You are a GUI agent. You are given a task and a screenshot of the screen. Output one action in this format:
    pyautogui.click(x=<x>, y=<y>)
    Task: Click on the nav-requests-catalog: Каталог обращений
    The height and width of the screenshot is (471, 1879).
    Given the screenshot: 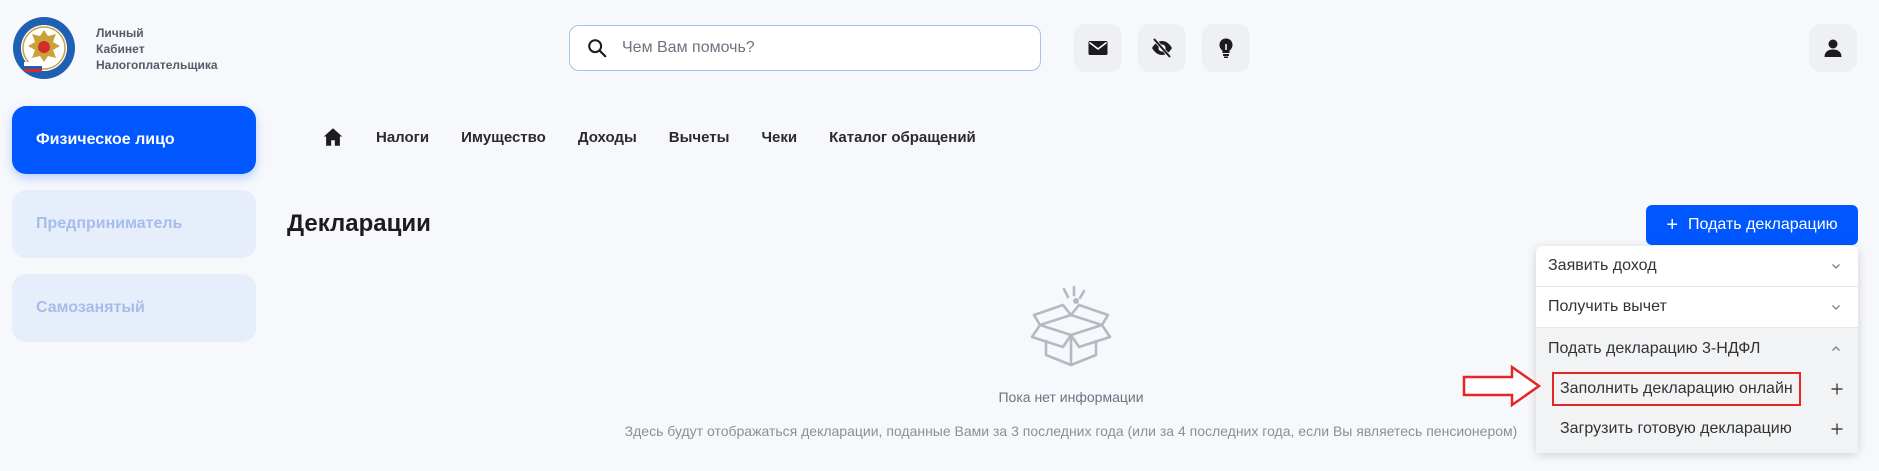 What is the action you would take?
    pyautogui.click(x=902, y=137)
    